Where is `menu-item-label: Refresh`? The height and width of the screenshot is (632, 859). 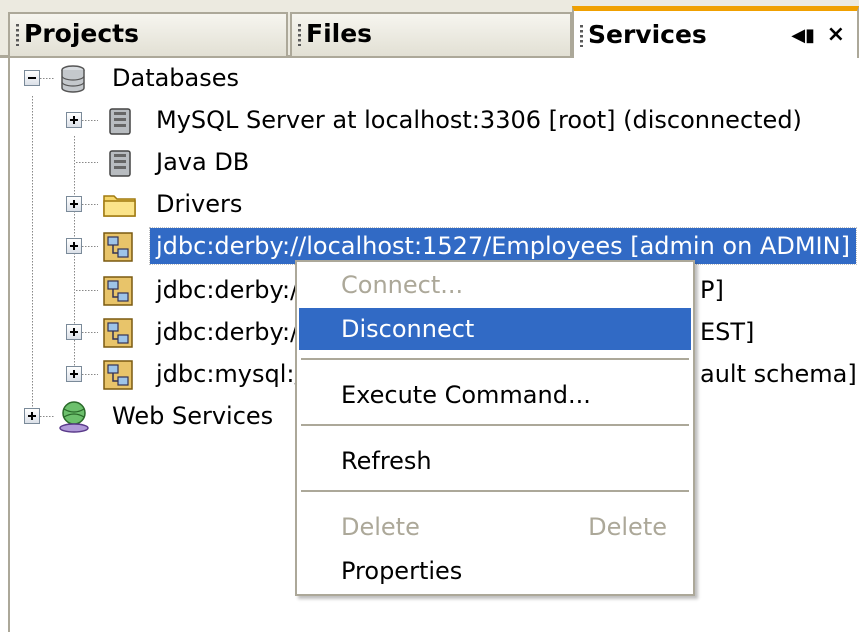
menu-item-label: Refresh is located at coordinates (386, 461).